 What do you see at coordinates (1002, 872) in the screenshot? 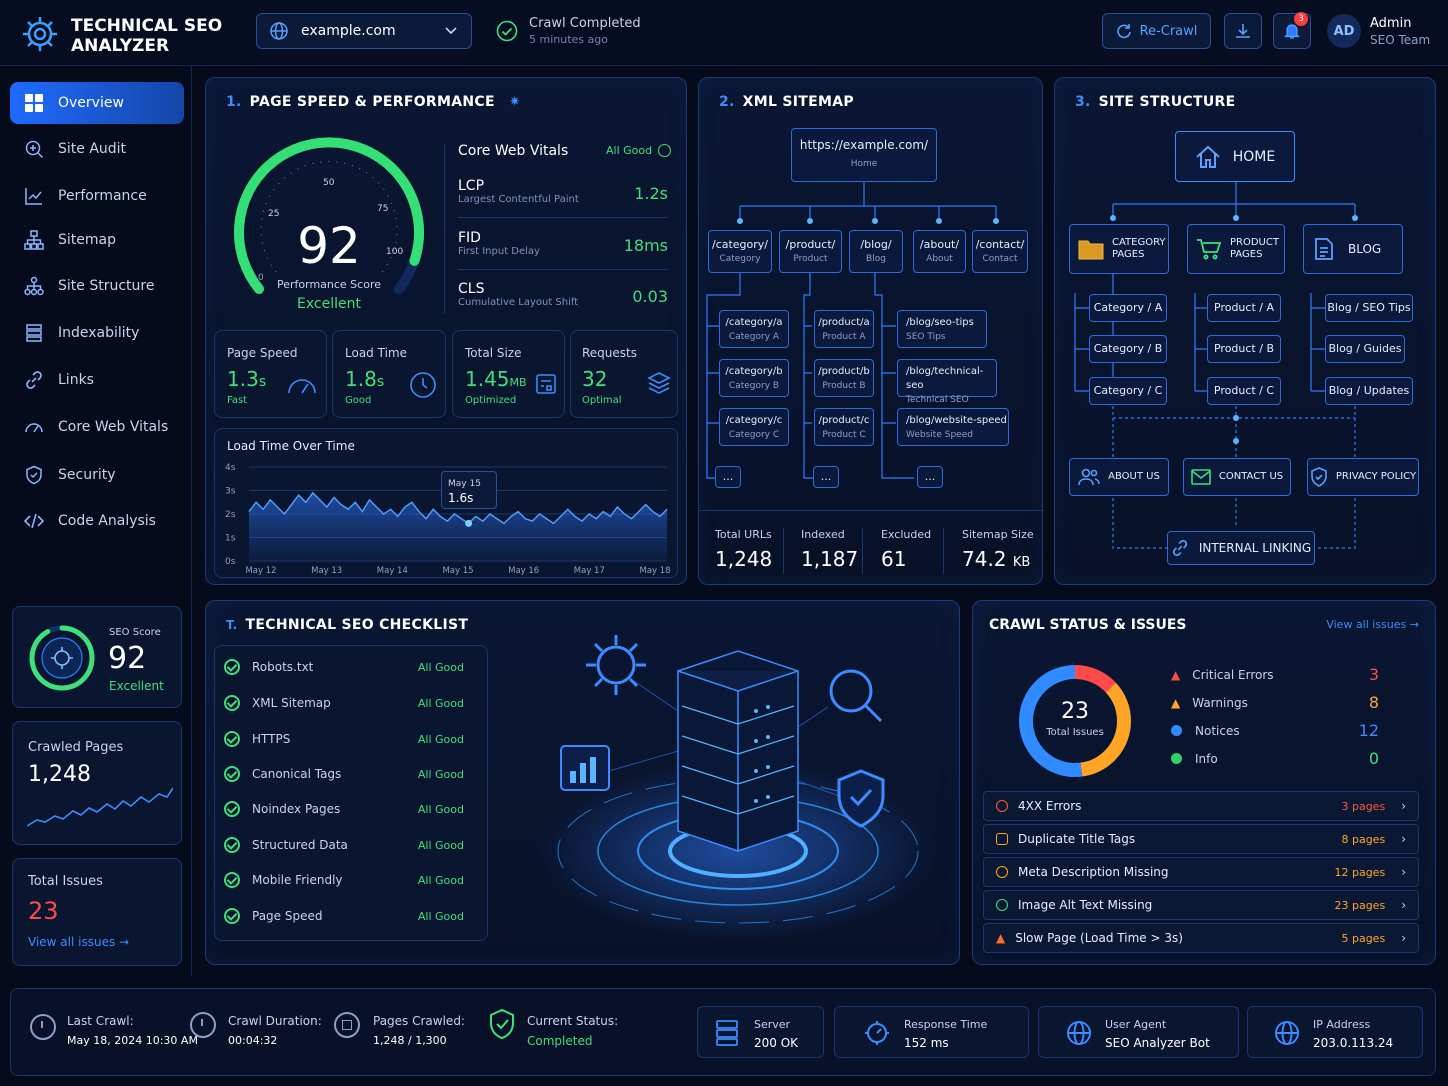
I see `alert-icon` at bounding box center [1002, 872].